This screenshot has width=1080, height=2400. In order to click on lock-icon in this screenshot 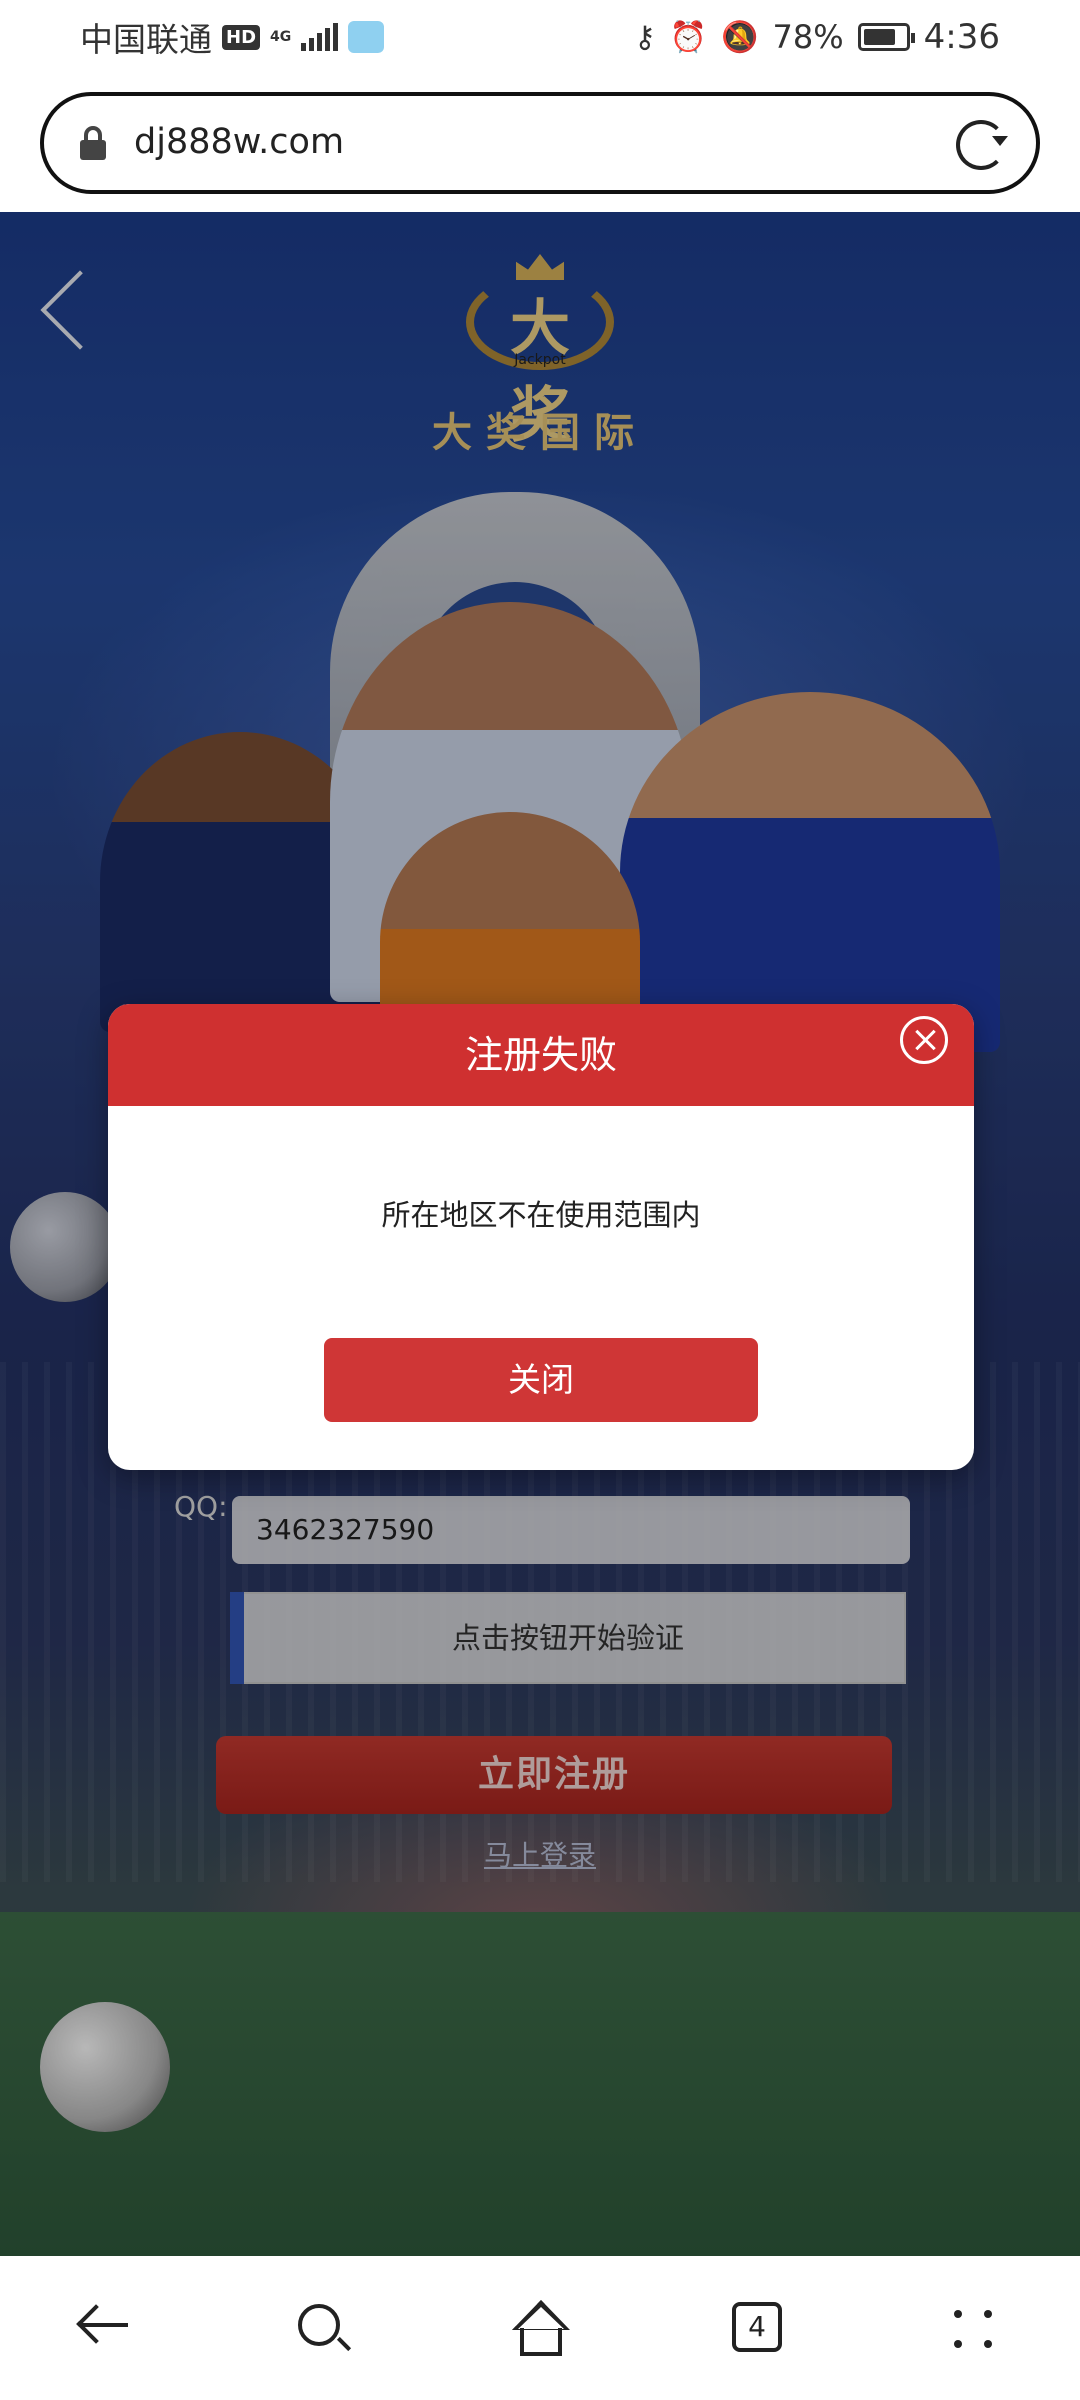, I will do `click(93, 143)`.